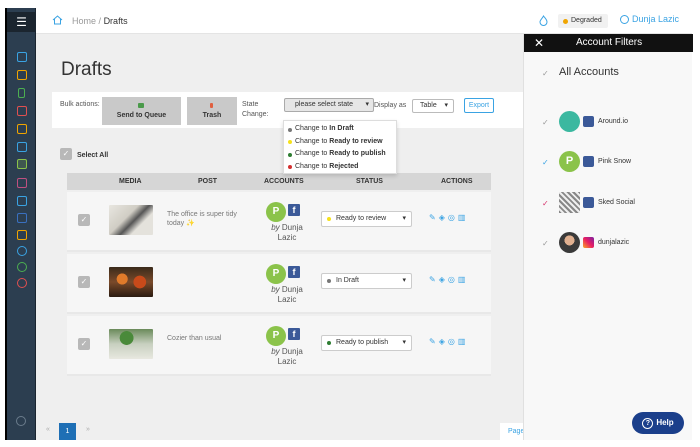 This screenshot has width=700, height=447. I want to click on display-as-label: Display as, so click(390, 105).